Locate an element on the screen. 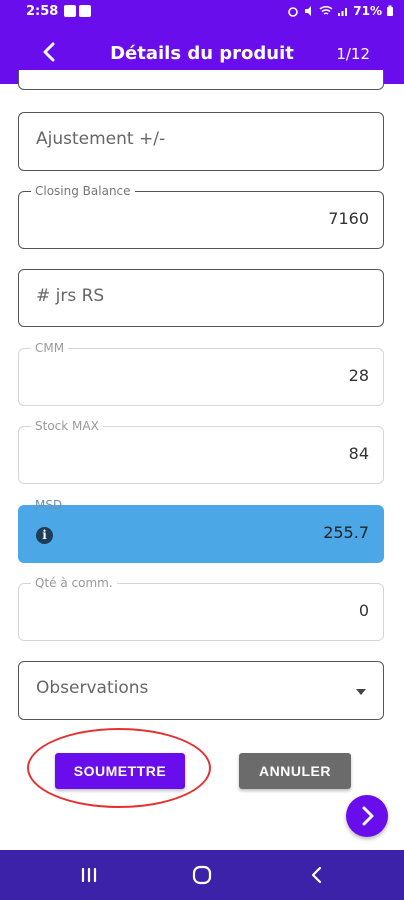 This screenshot has width=404, height=900. sim-icon is located at coordinates (70, 11).